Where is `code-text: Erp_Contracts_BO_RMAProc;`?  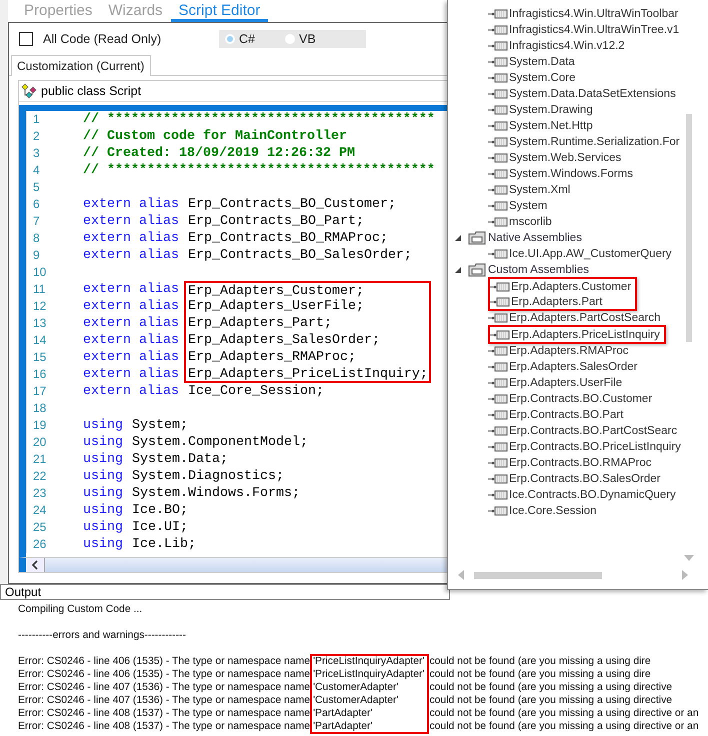 code-text: Erp_Contracts_BO_RMAProc; is located at coordinates (287, 238).